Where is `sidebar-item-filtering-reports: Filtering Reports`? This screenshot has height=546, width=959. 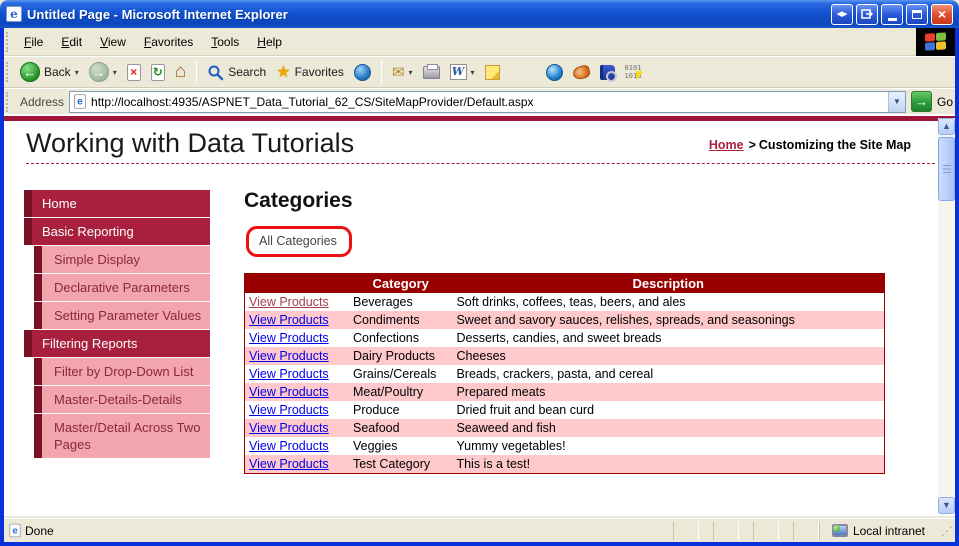
sidebar-item-filtering-reports: Filtering Reports is located at coordinates (117, 343).